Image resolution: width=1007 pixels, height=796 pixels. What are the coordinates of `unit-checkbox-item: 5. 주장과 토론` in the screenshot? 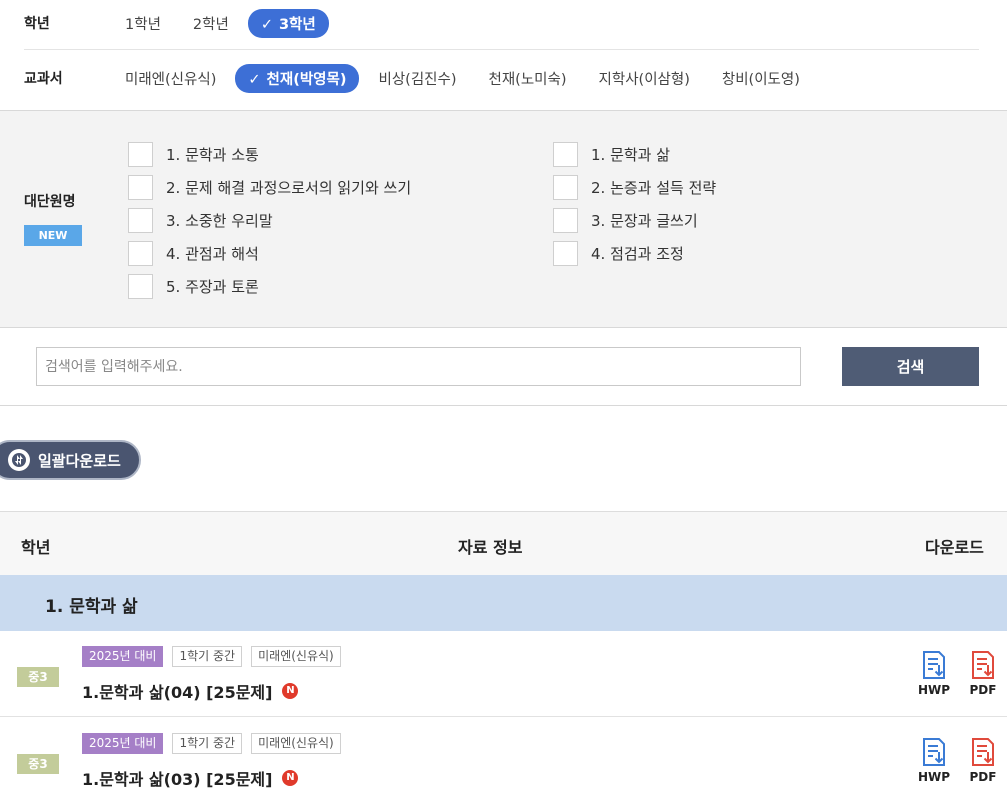 It's located at (269, 286).